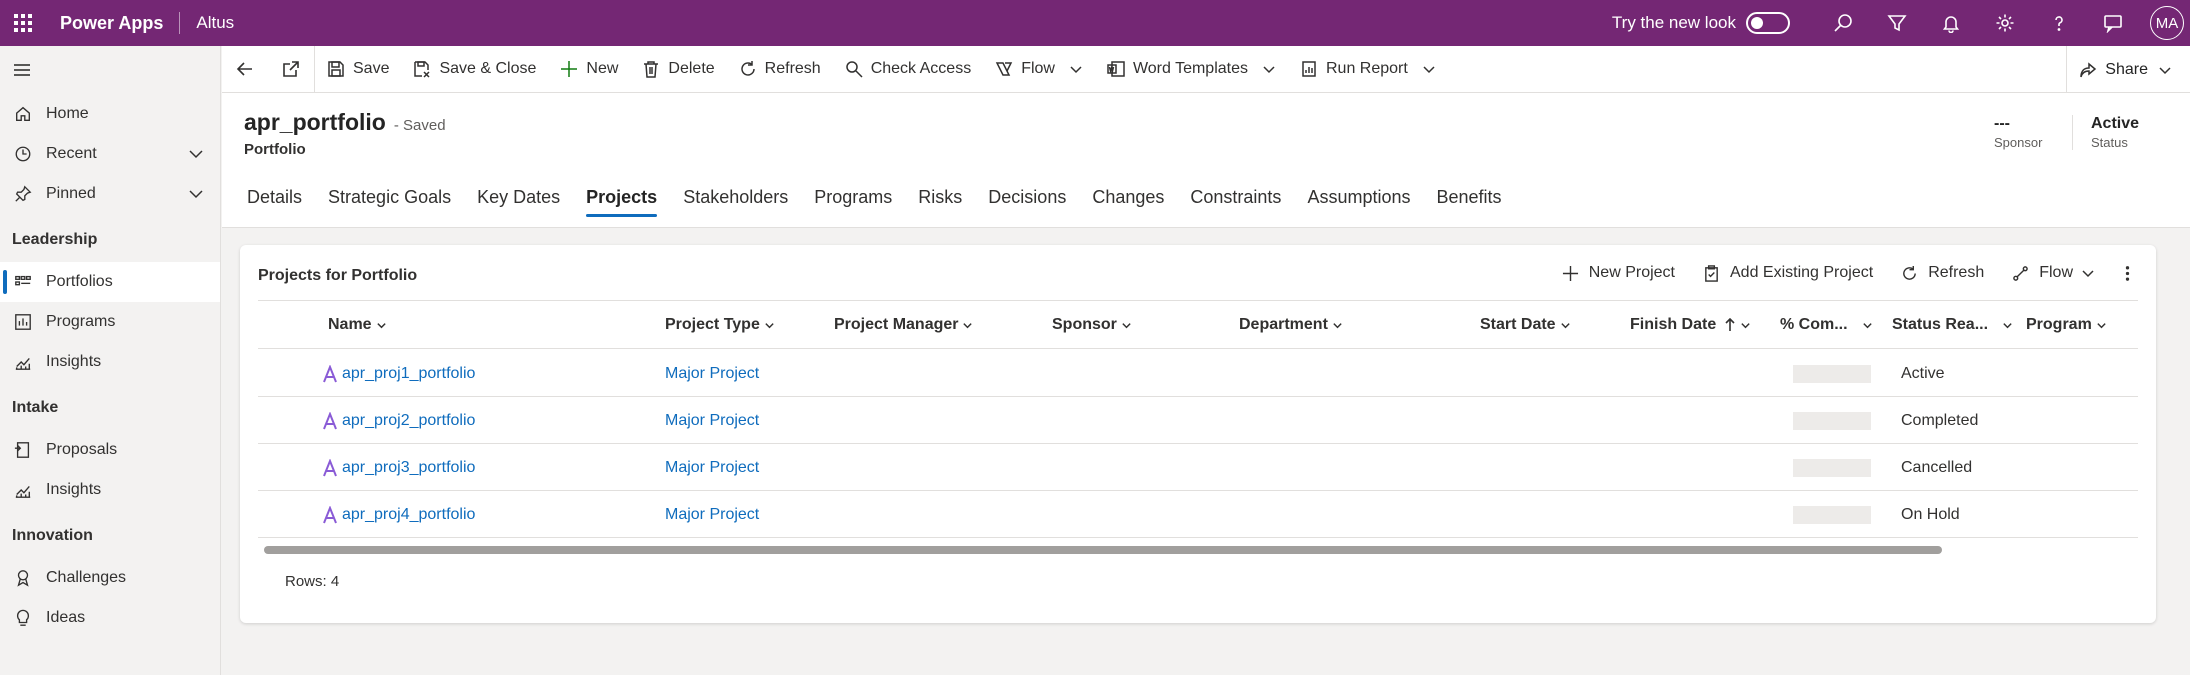 The width and height of the screenshot is (2190, 675). What do you see at coordinates (1027, 197) in the screenshot?
I see `tab-decisions: Decisions` at bounding box center [1027, 197].